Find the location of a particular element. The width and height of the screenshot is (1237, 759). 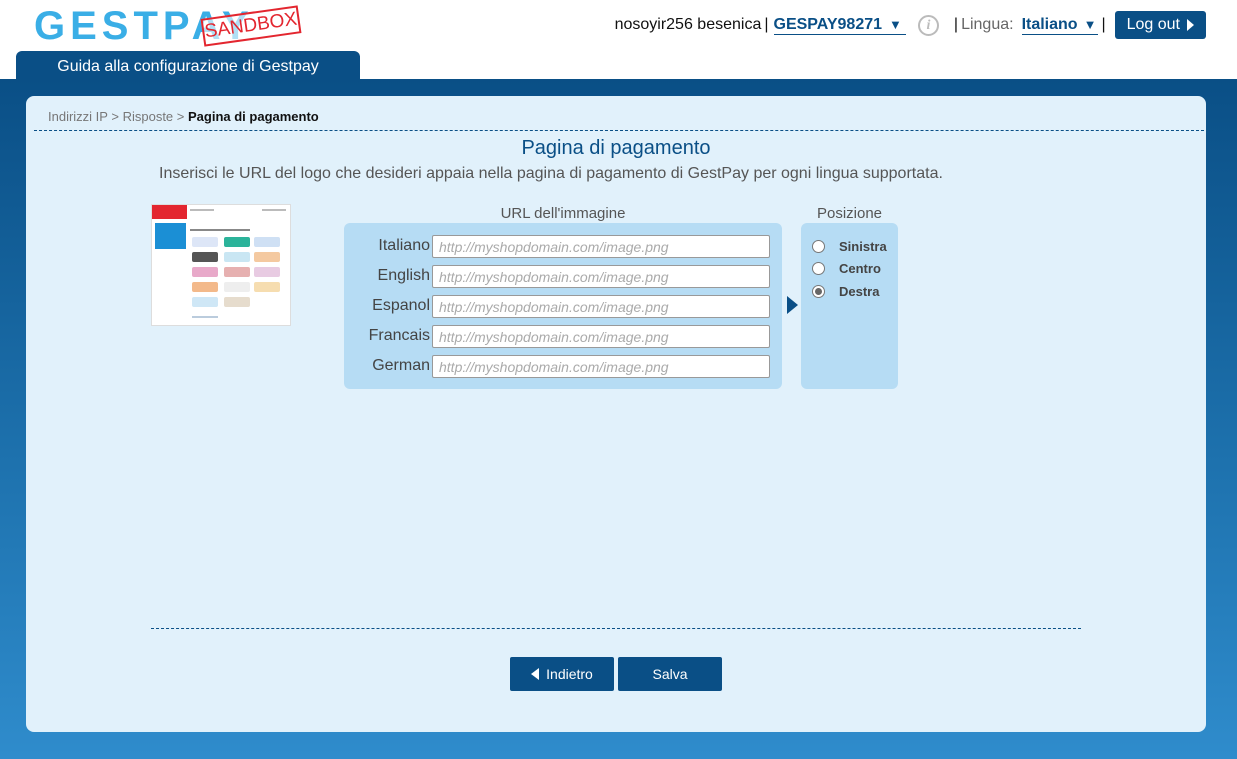

url-label-german: German is located at coordinates (401, 365).